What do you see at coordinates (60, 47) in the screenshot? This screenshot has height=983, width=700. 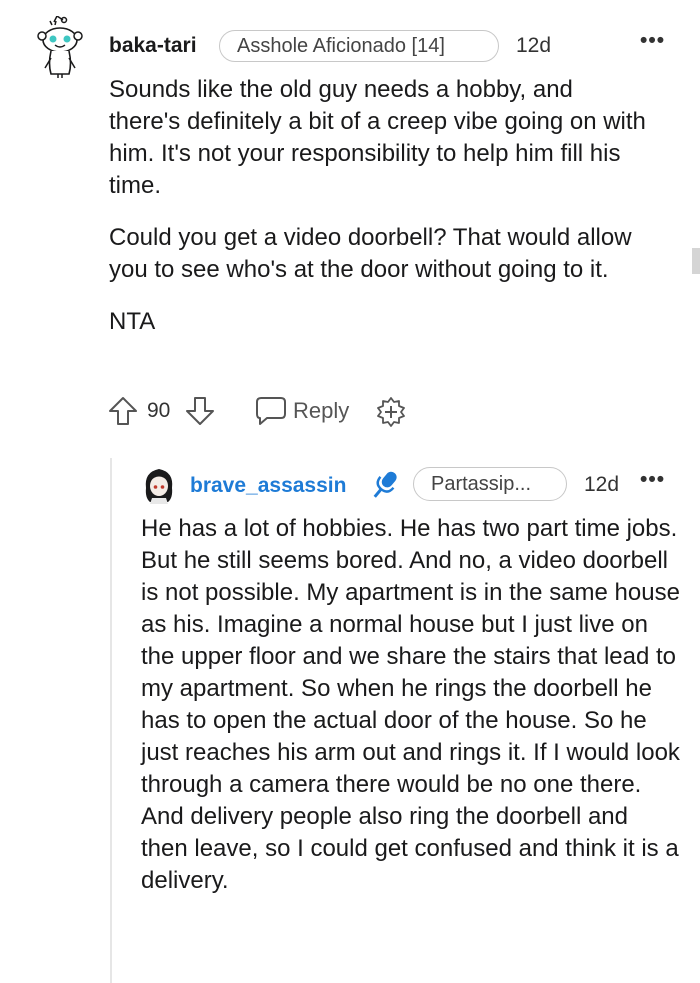 I see `snoo-avatar-icon` at bounding box center [60, 47].